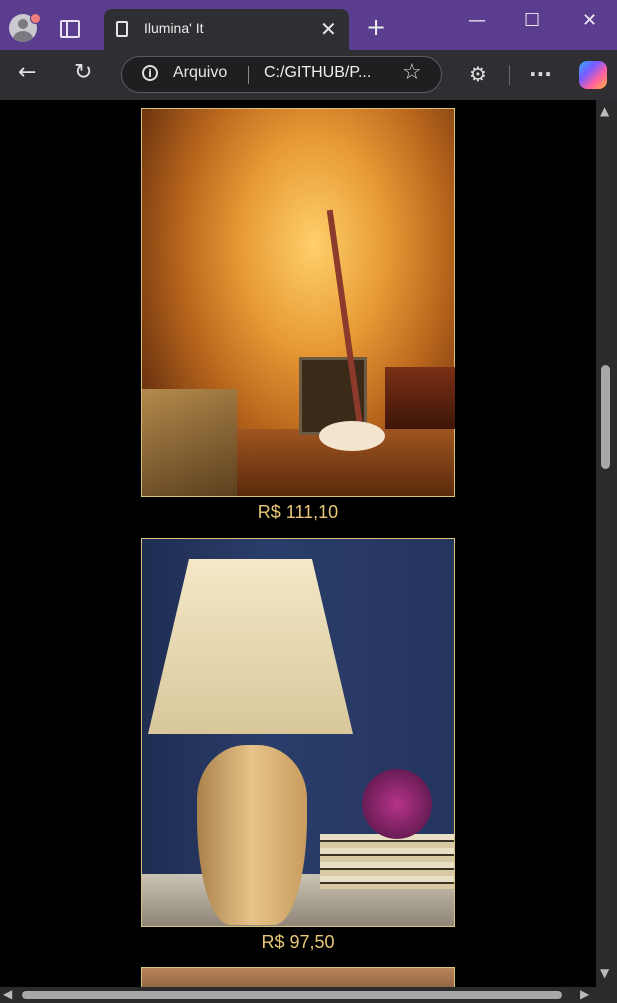  Describe the element at coordinates (23, 24) in the screenshot. I see `avatar-head` at that location.